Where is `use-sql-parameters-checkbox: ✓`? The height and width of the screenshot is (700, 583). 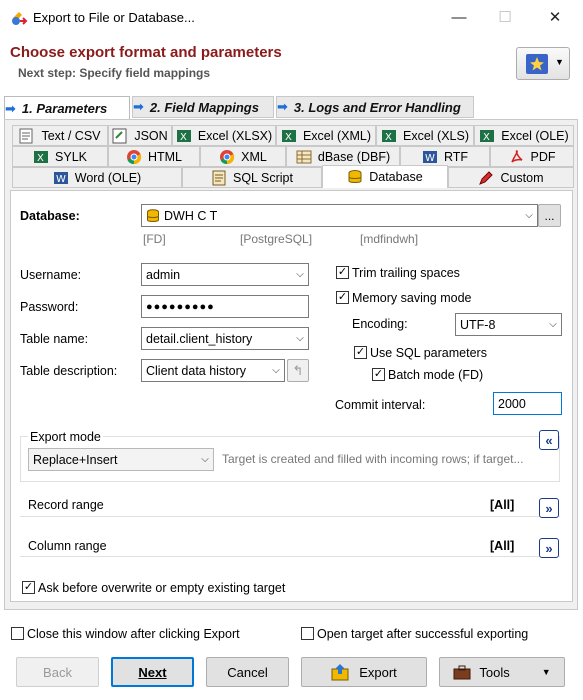 use-sql-parameters-checkbox: ✓ is located at coordinates (360, 352).